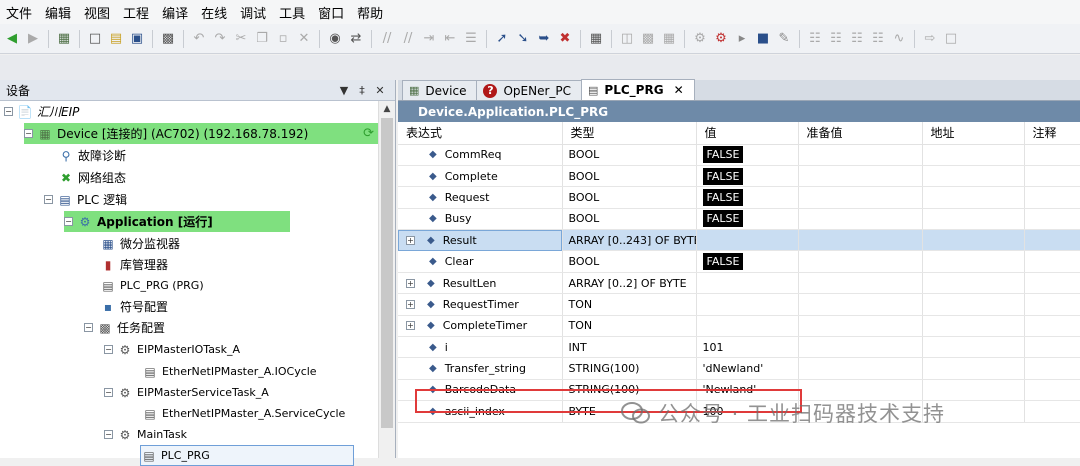 The width and height of the screenshot is (1080, 466). I want to click on login-icon: ➚, so click(502, 39).